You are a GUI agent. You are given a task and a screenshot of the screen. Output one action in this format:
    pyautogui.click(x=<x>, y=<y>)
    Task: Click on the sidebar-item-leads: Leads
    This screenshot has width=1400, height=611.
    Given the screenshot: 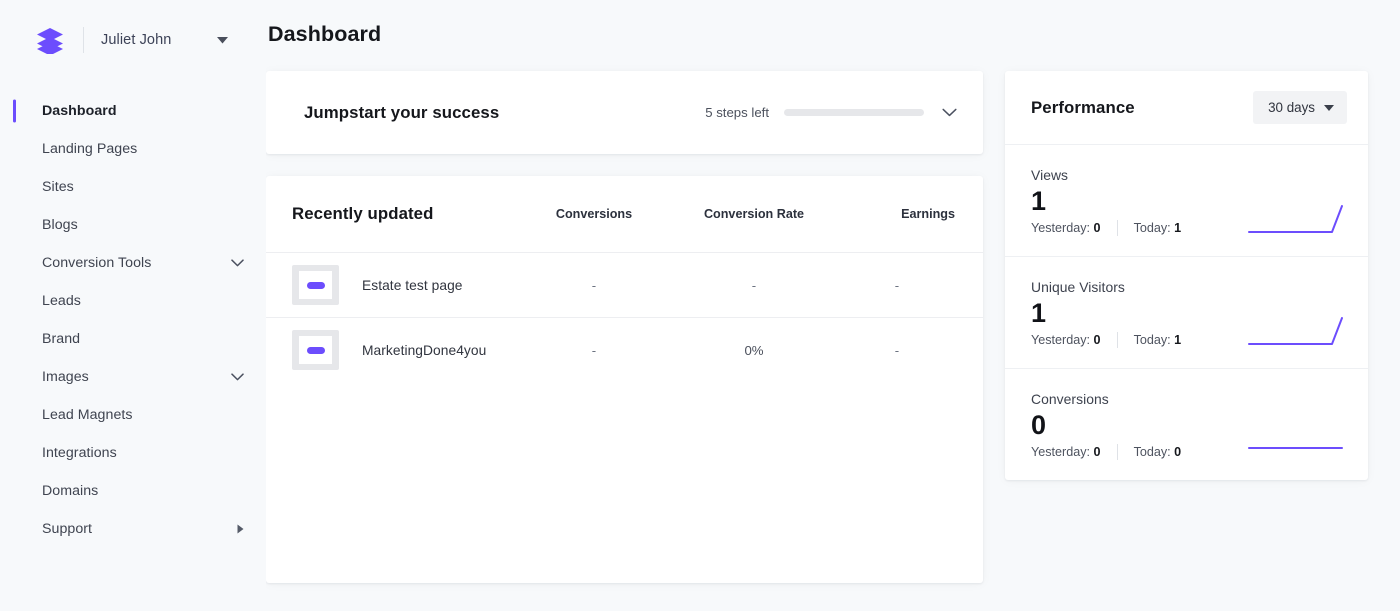 What is the action you would take?
    pyautogui.click(x=133, y=301)
    